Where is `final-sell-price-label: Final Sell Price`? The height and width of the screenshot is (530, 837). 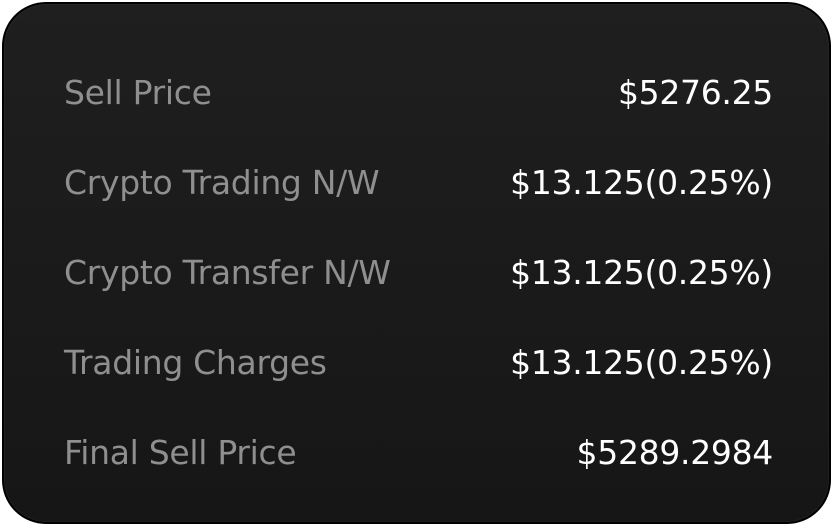 final-sell-price-label: Final Sell Price is located at coordinates (180, 452).